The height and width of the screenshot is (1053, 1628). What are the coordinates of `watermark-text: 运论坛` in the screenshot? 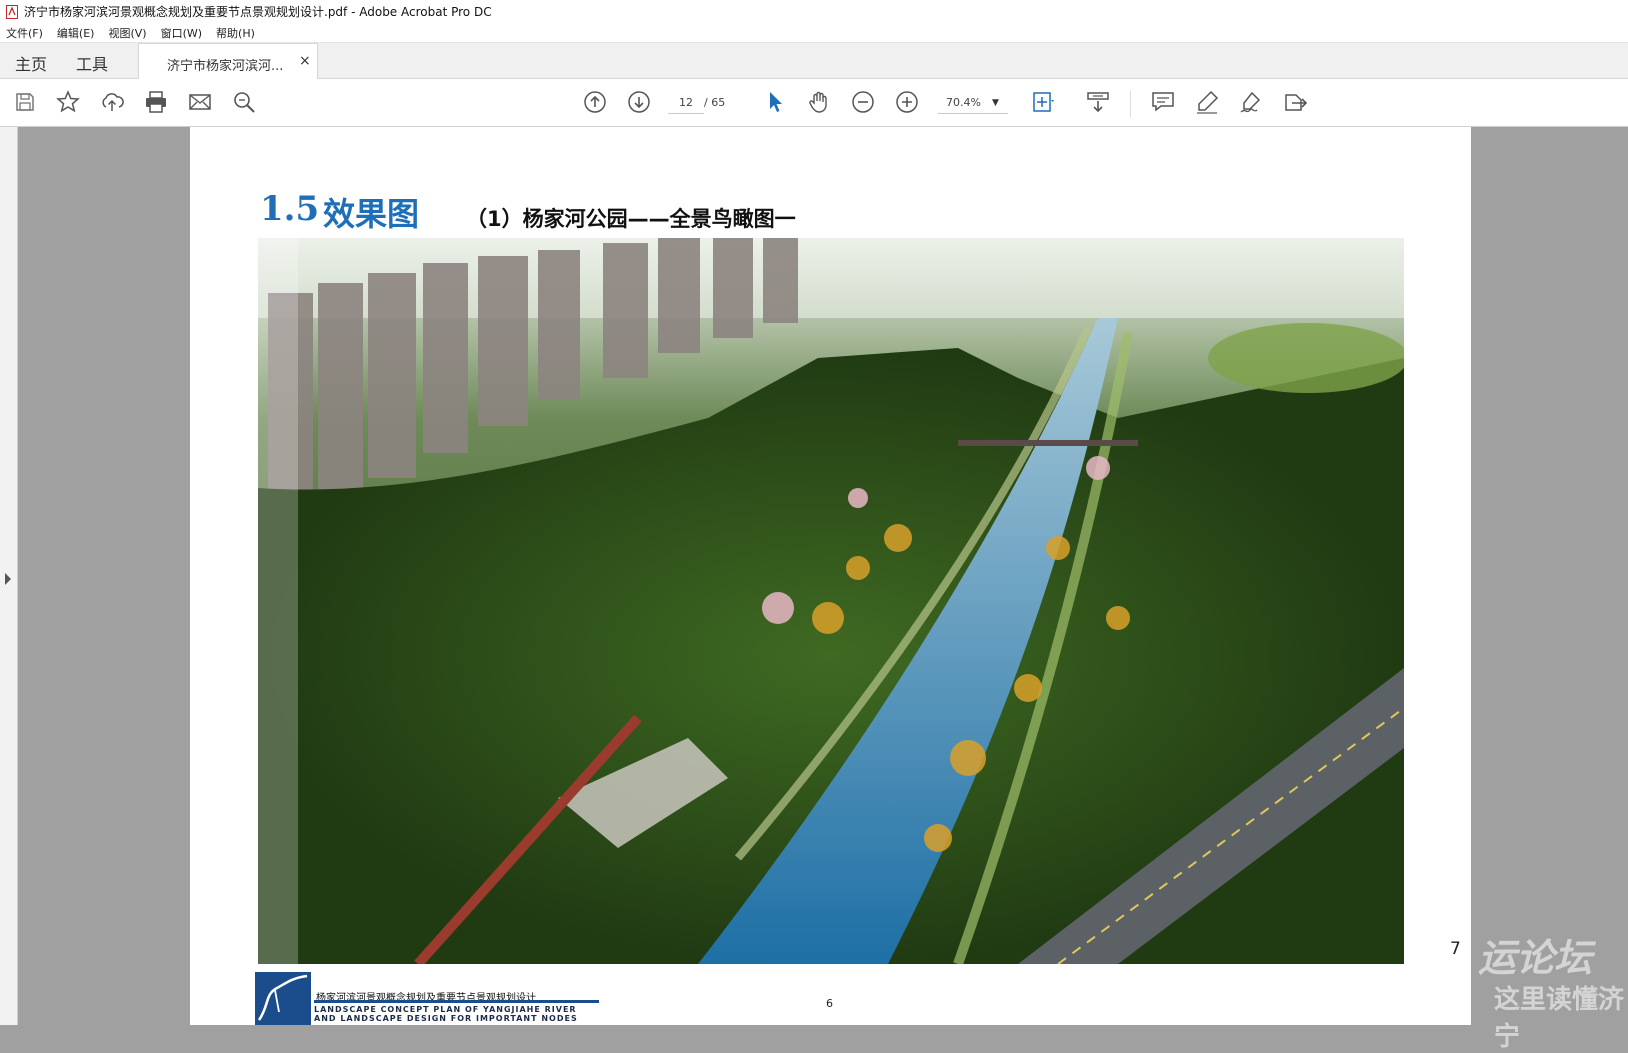 It's located at (1535, 958).